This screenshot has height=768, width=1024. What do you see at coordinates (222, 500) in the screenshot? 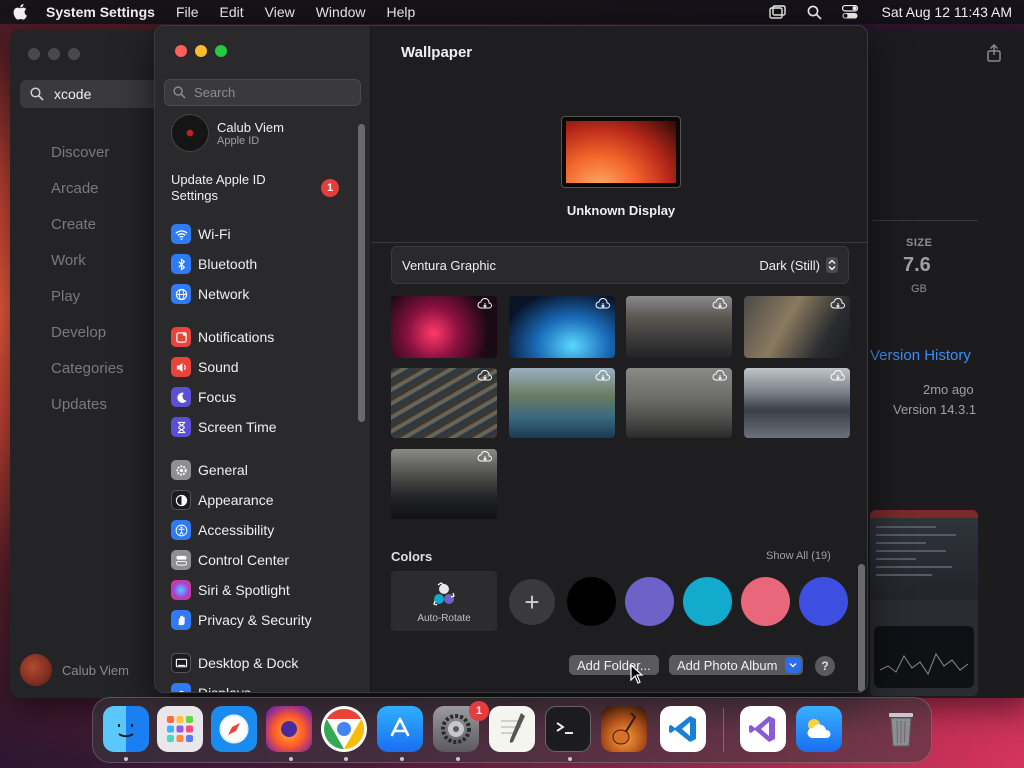
I see `sidebar-item-appearance: Appearance` at bounding box center [222, 500].